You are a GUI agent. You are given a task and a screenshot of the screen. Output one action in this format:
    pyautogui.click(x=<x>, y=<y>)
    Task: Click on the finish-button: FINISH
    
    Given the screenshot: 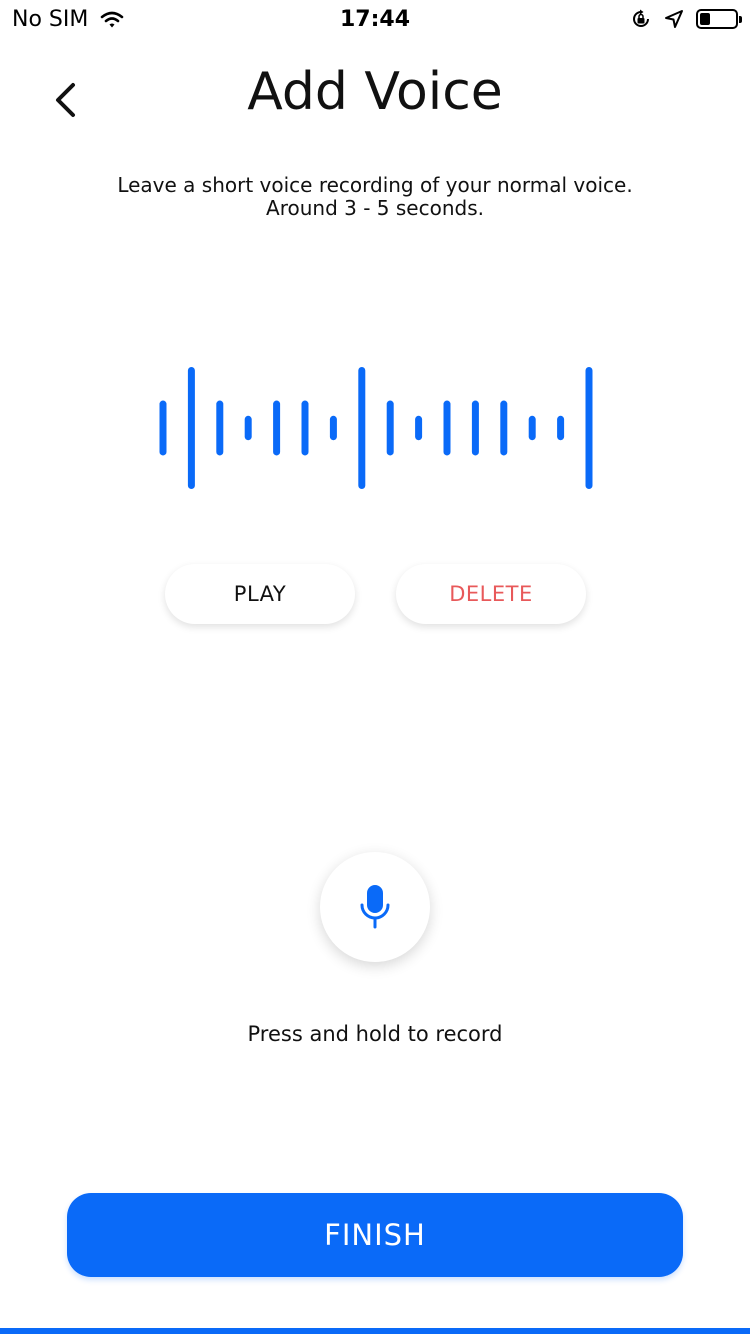 What is the action you would take?
    pyautogui.click(x=375, y=1235)
    